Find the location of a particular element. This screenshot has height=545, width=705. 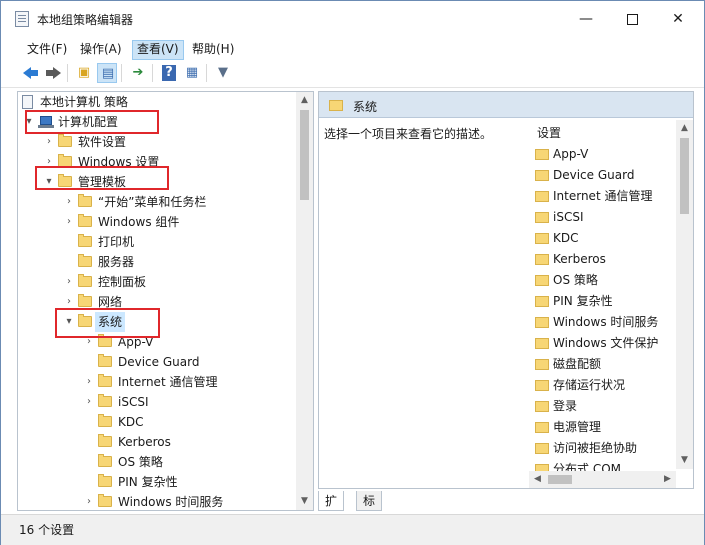

toolbar-separator is located at coordinates (206, 73).